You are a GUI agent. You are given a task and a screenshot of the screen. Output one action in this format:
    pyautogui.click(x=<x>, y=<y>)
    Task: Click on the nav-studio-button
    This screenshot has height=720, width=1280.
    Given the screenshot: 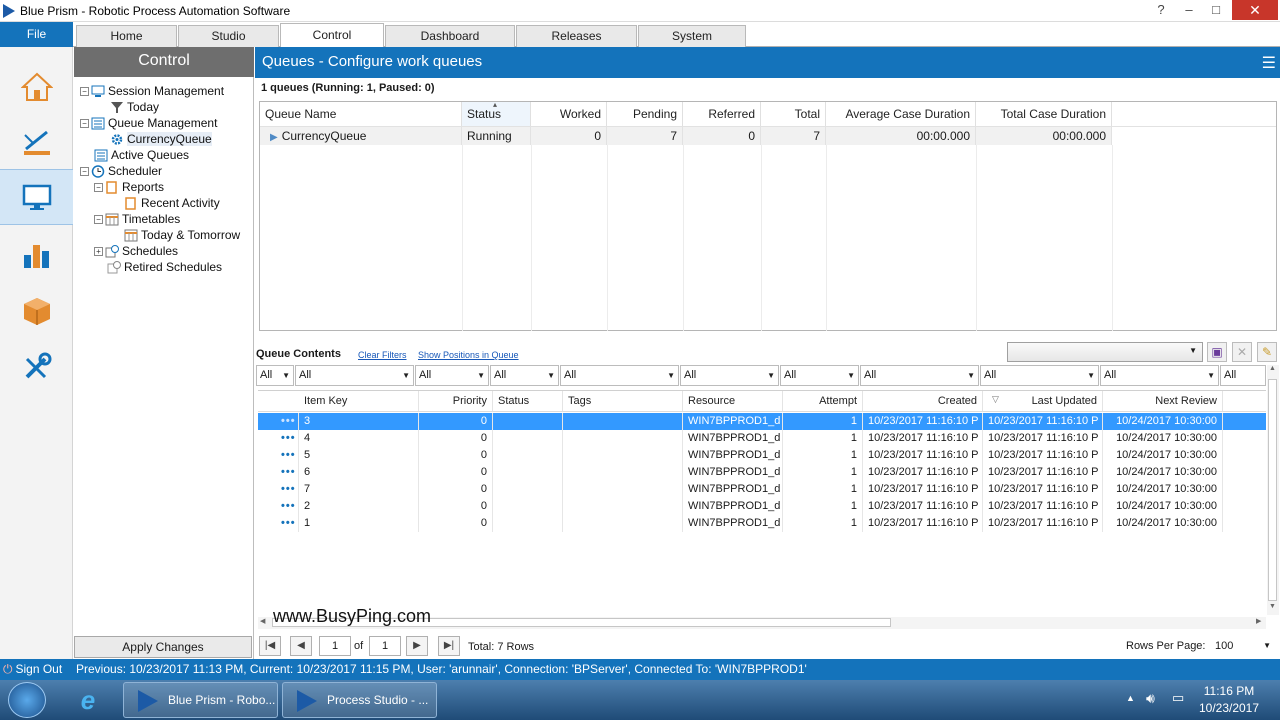 What is the action you would take?
    pyautogui.click(x=36, y=143)
    